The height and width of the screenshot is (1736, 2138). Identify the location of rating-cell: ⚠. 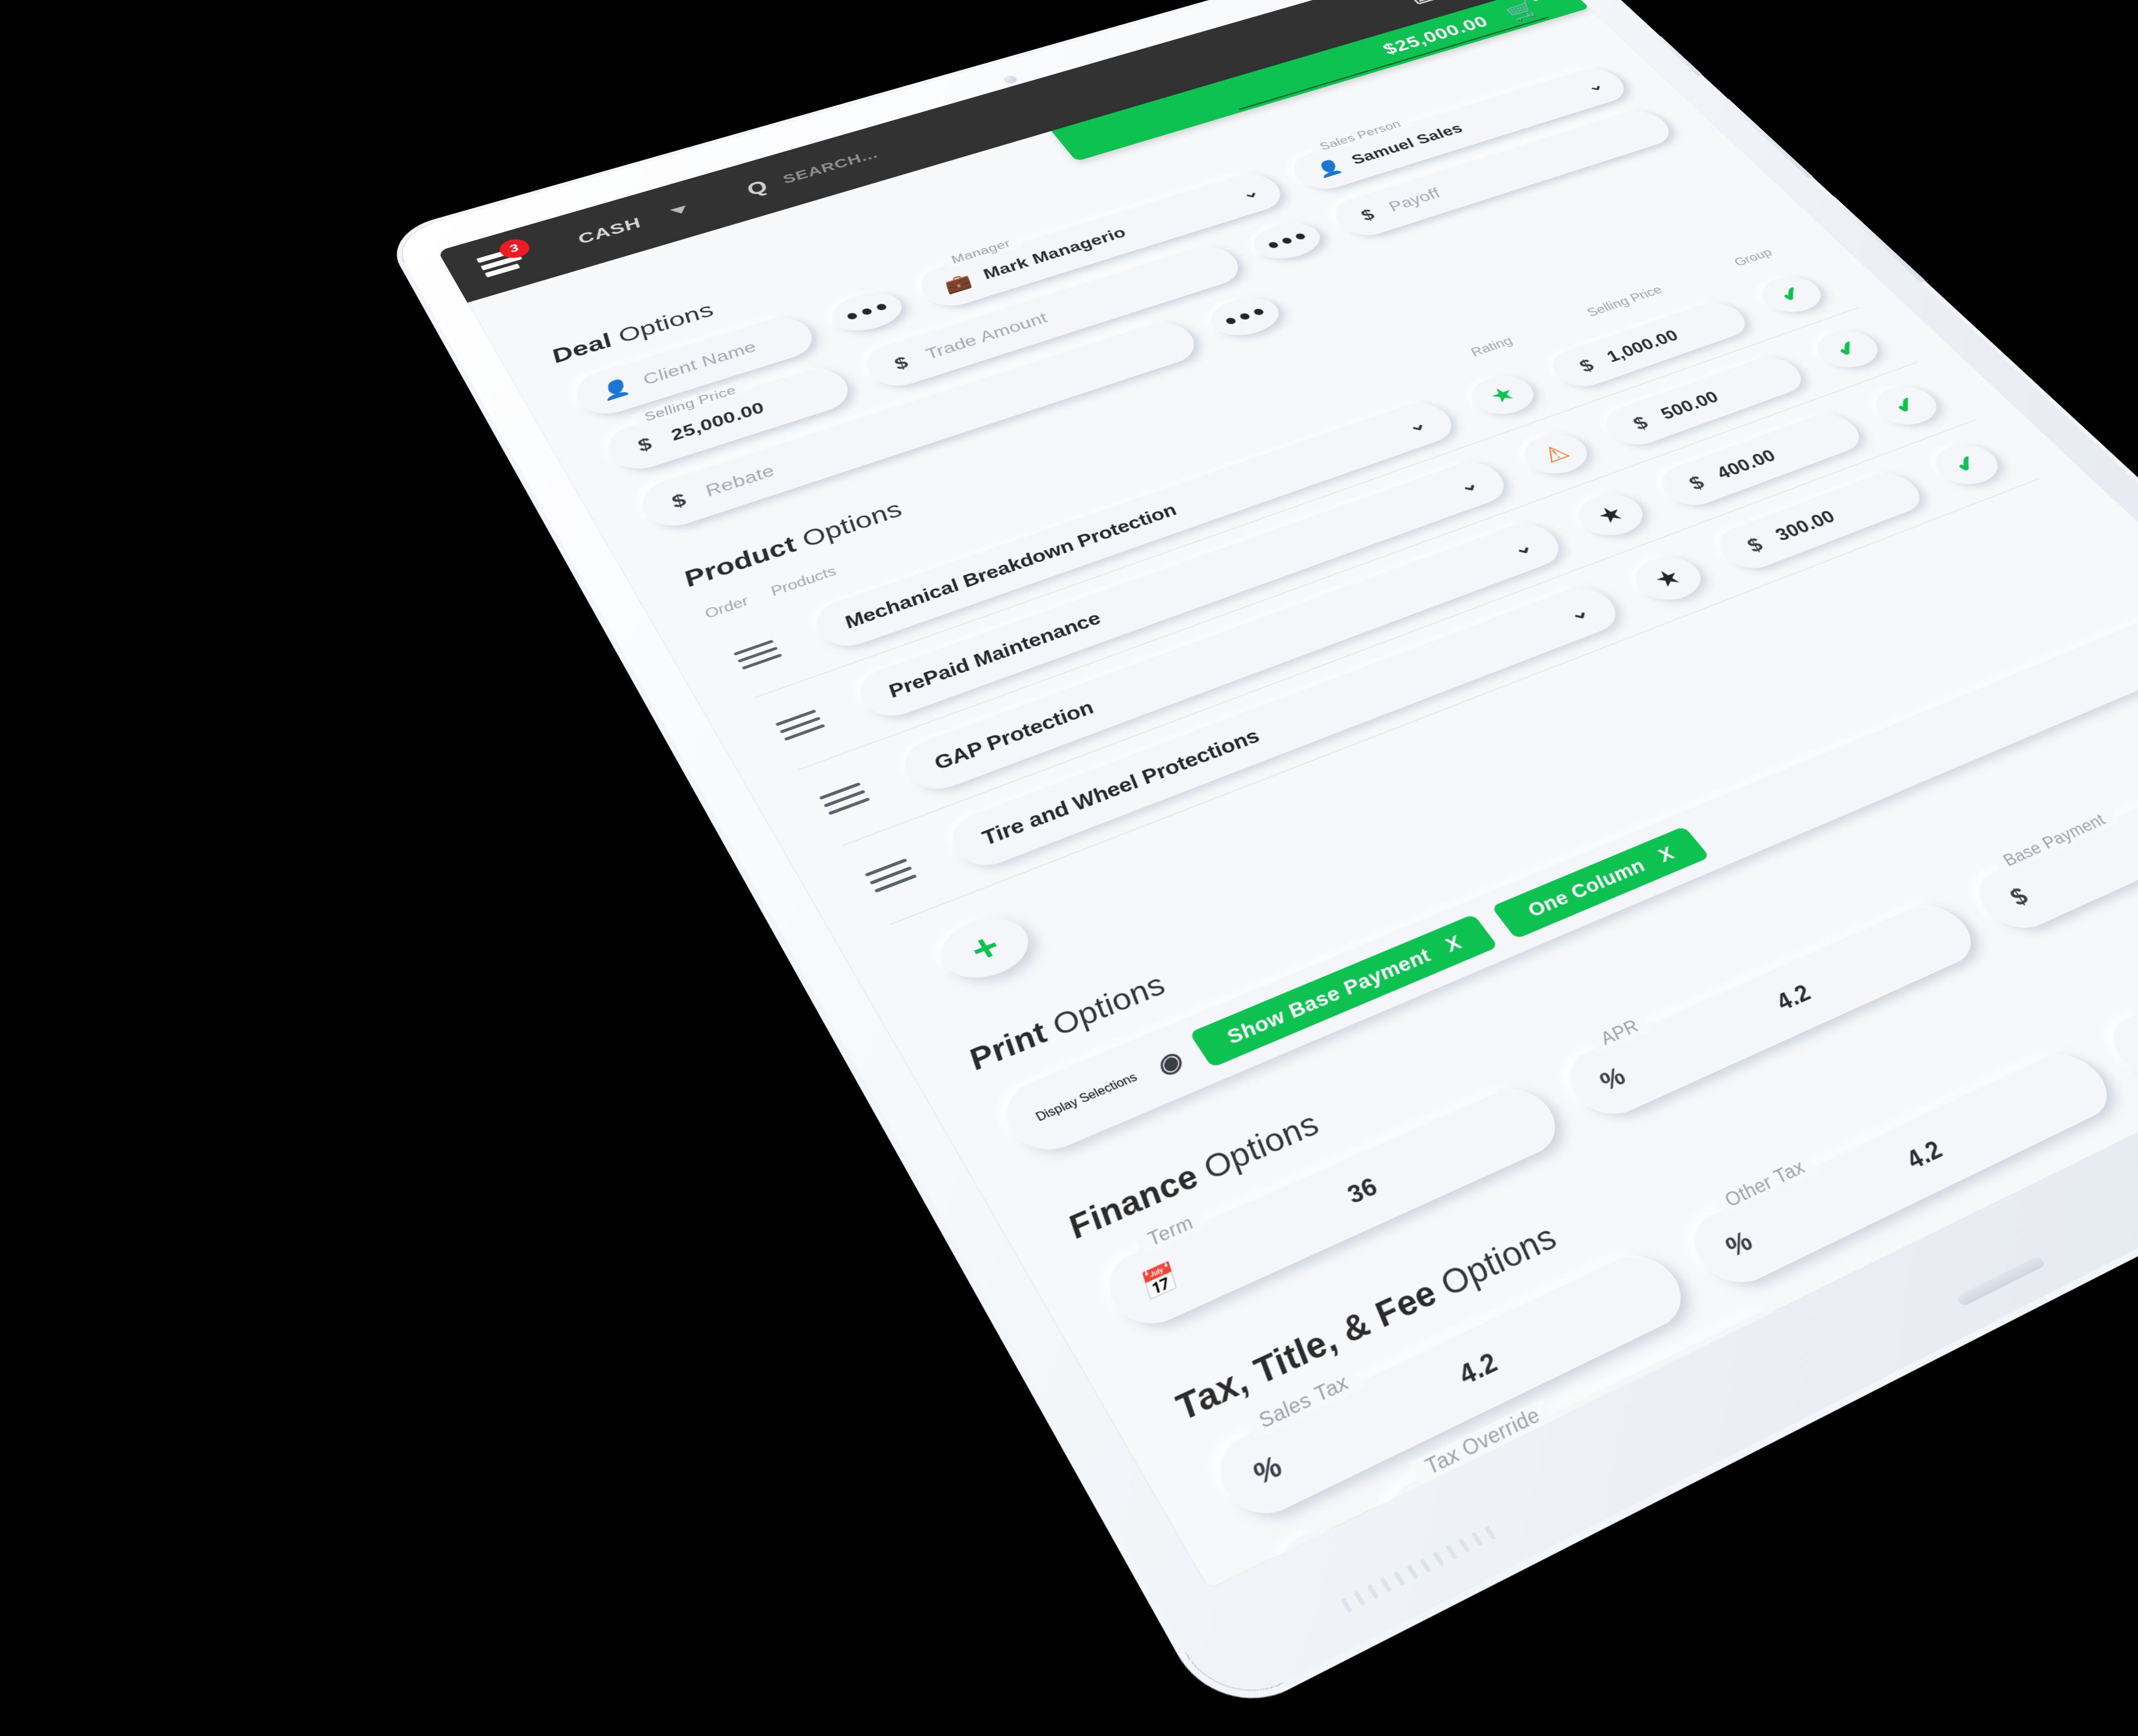
(1555, 454).